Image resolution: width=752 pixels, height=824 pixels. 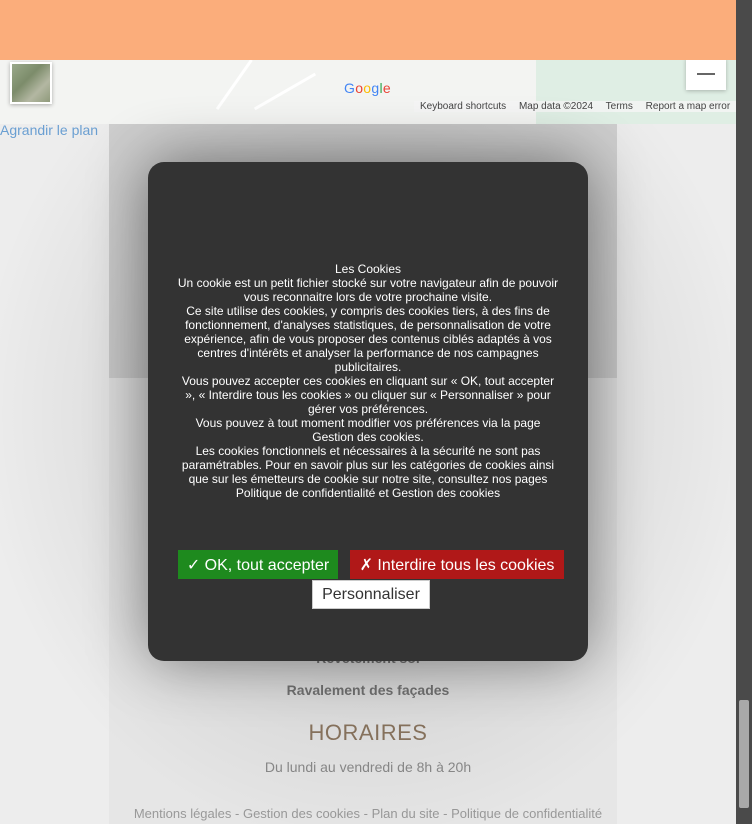 What do you see at coordinates (368, 30) in the screenshot?
I see `site-header-band` at bounding box center [368, 30].